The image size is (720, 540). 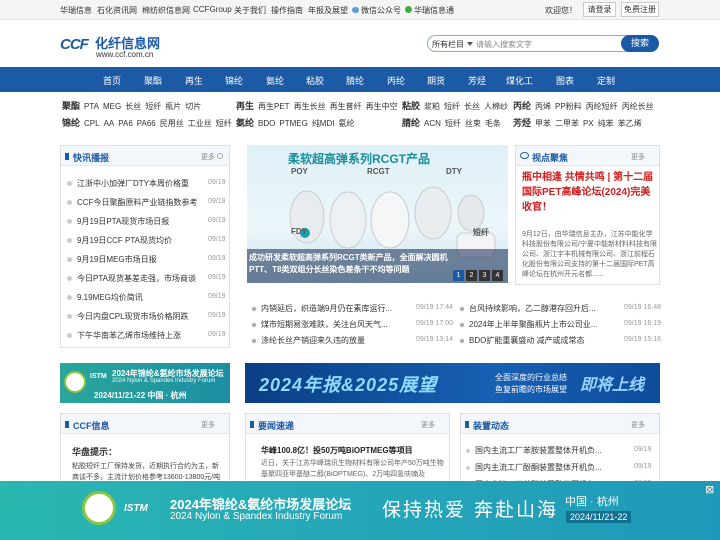 What do you see at coordinates (354, 340) in the screenshot?
I see `news-list-item: 涤纶长丝产销迎来久违的放量 09/19 13:14` at bounding box center [354, 340].